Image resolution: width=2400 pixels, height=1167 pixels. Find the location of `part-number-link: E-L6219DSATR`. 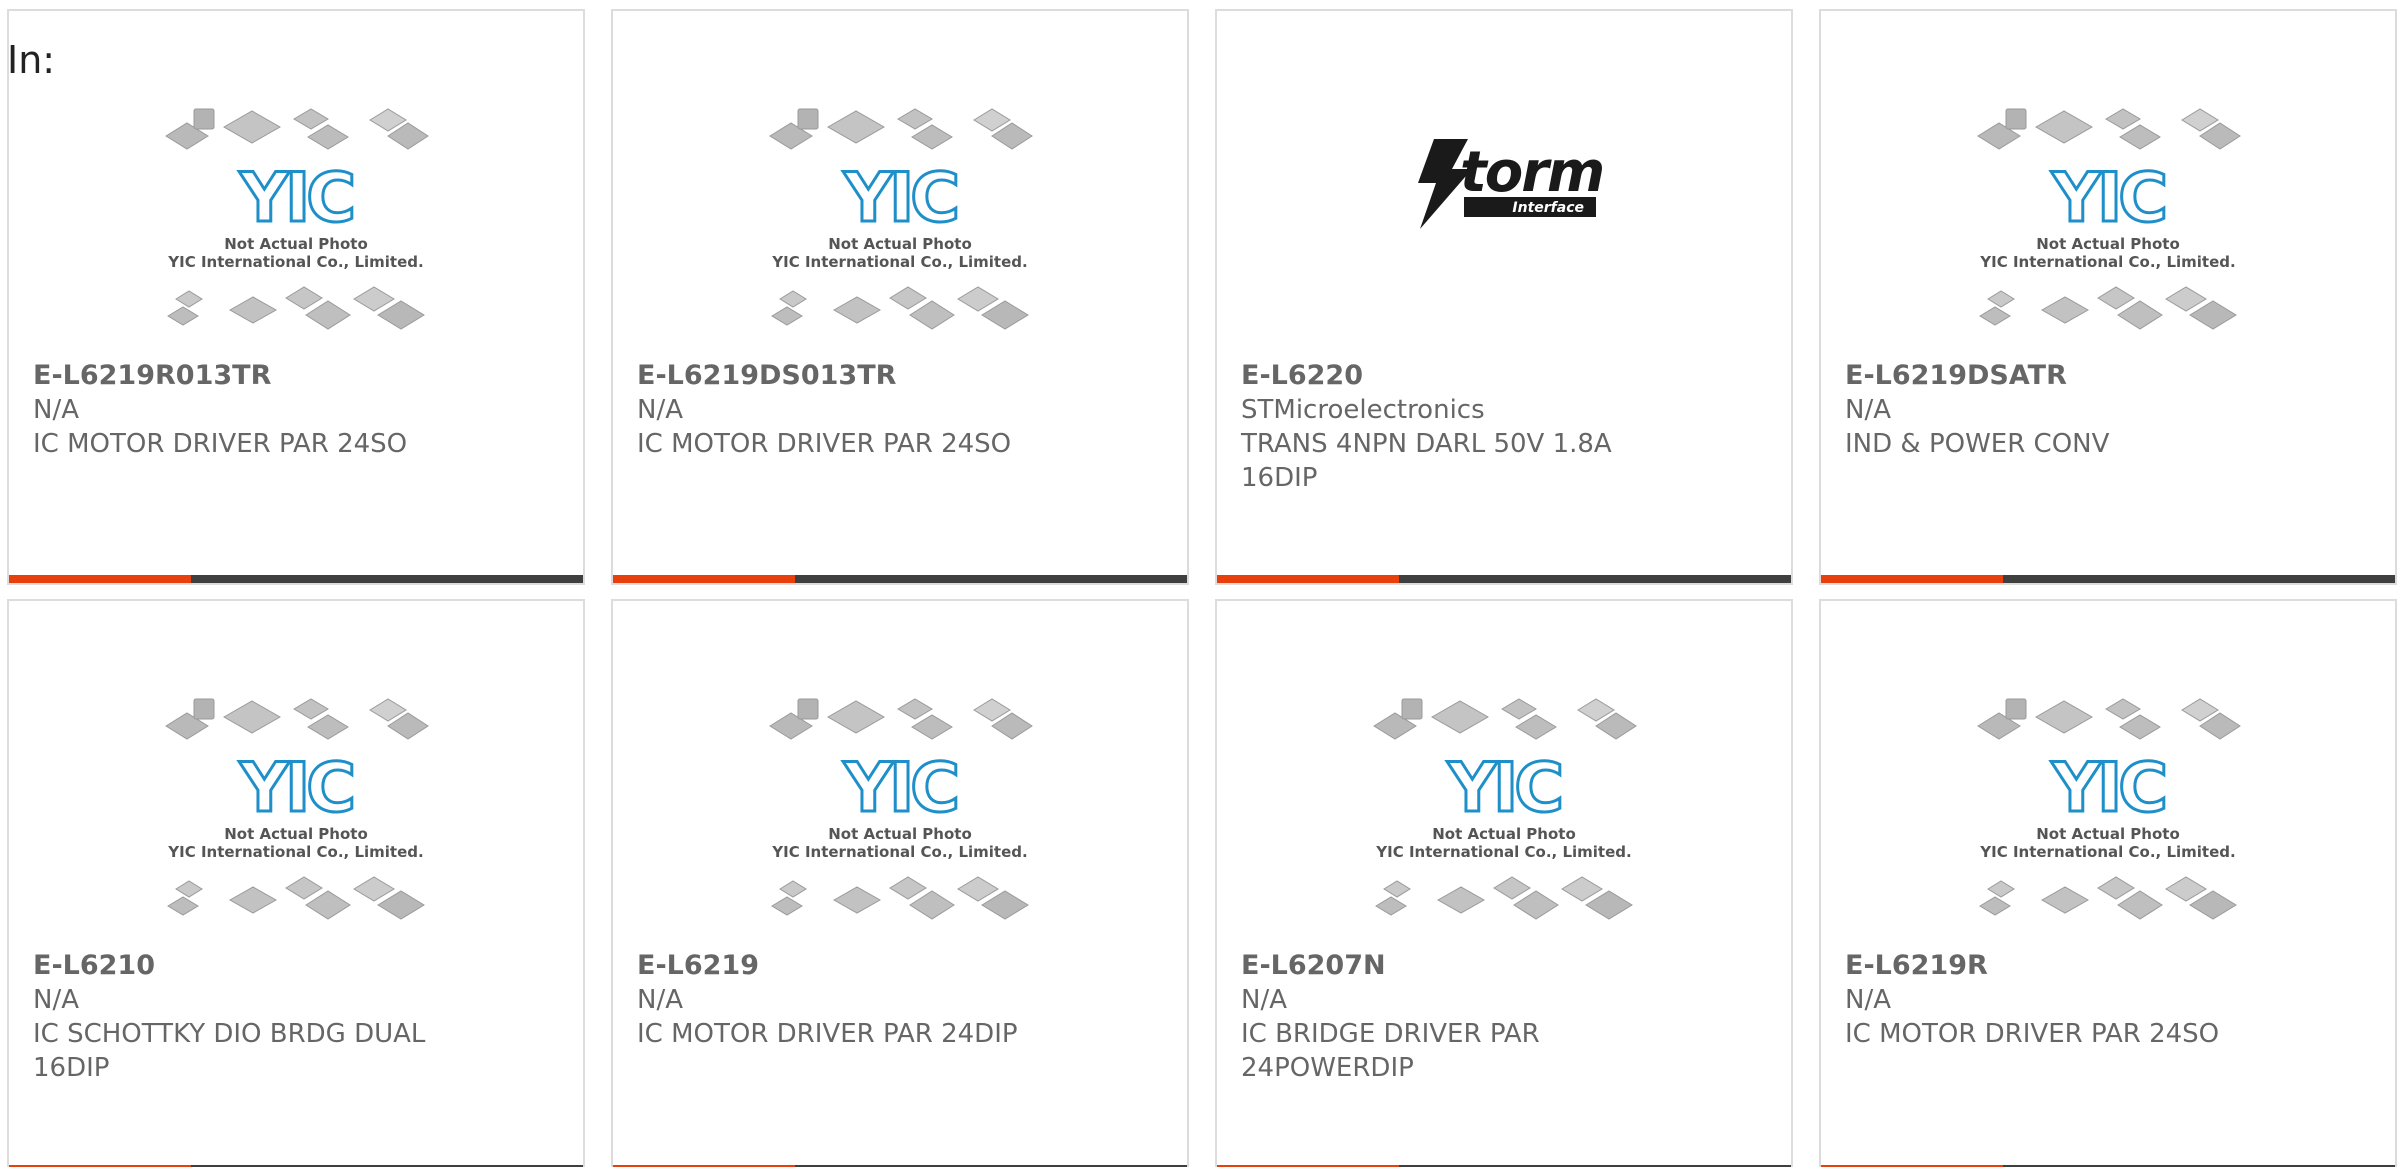

part-number-link: E-L6219DSATR is located at coordinates (2065, 376).